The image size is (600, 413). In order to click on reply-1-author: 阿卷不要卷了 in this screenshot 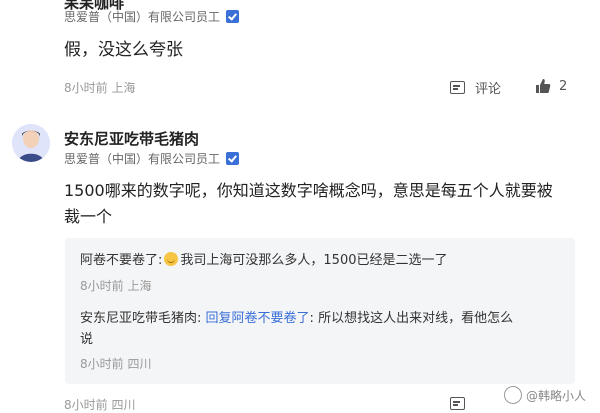, I will do `click(119, 260)`.